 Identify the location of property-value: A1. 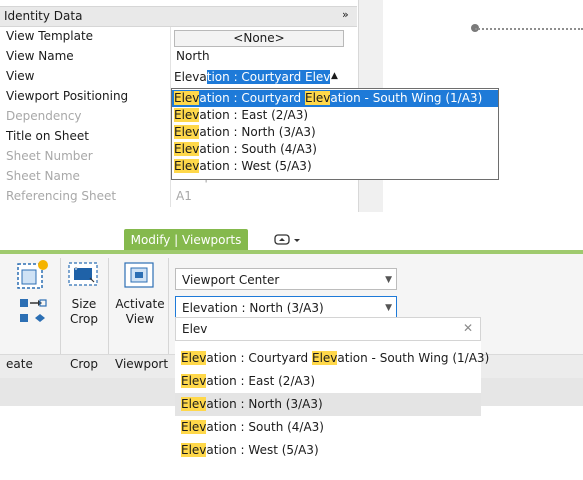
(184, 196).